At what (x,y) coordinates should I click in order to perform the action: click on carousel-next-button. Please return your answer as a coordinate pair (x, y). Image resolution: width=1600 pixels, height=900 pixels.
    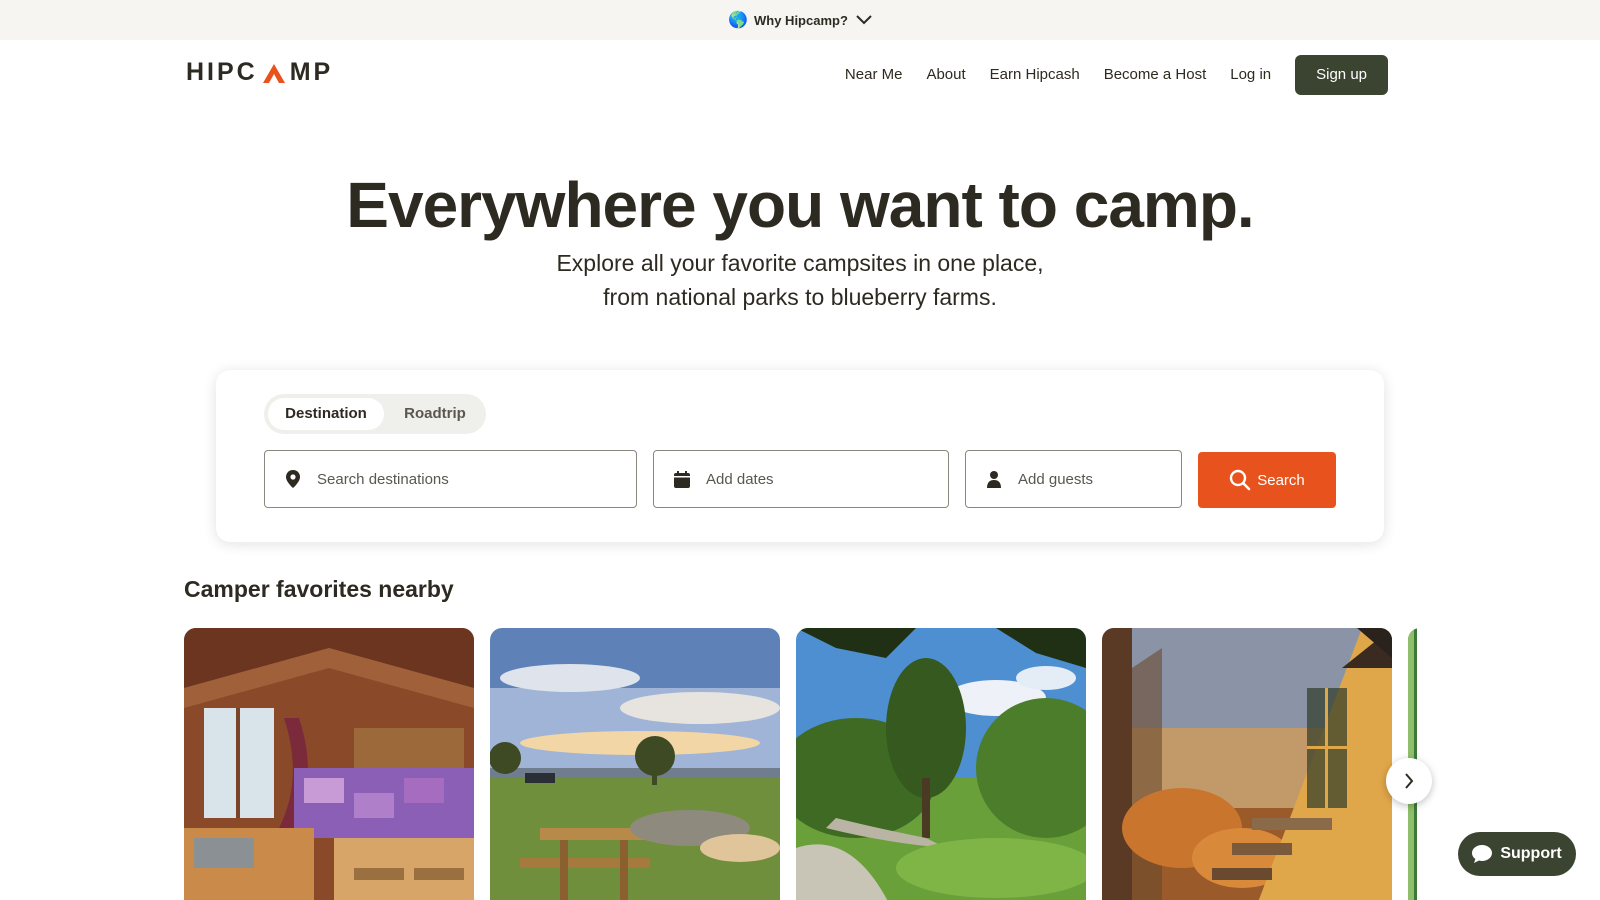
    Looking at the image, I should click on (1409, 781).